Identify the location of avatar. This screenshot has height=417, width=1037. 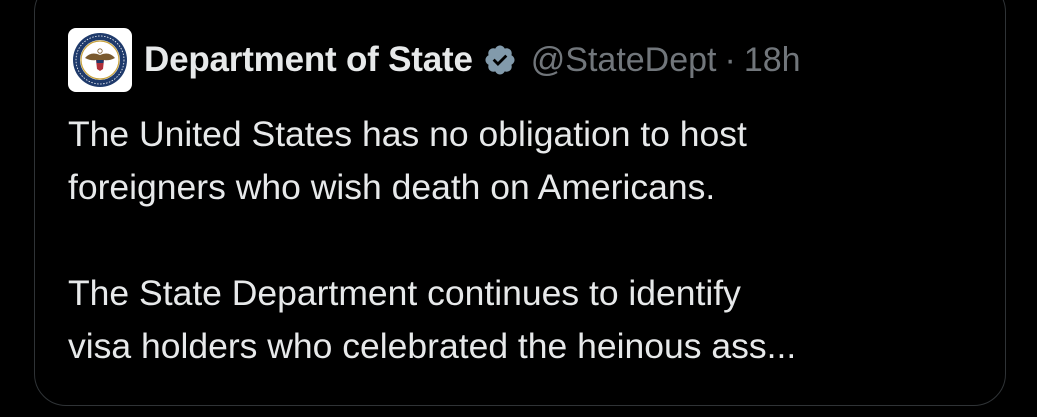
(100, 60).